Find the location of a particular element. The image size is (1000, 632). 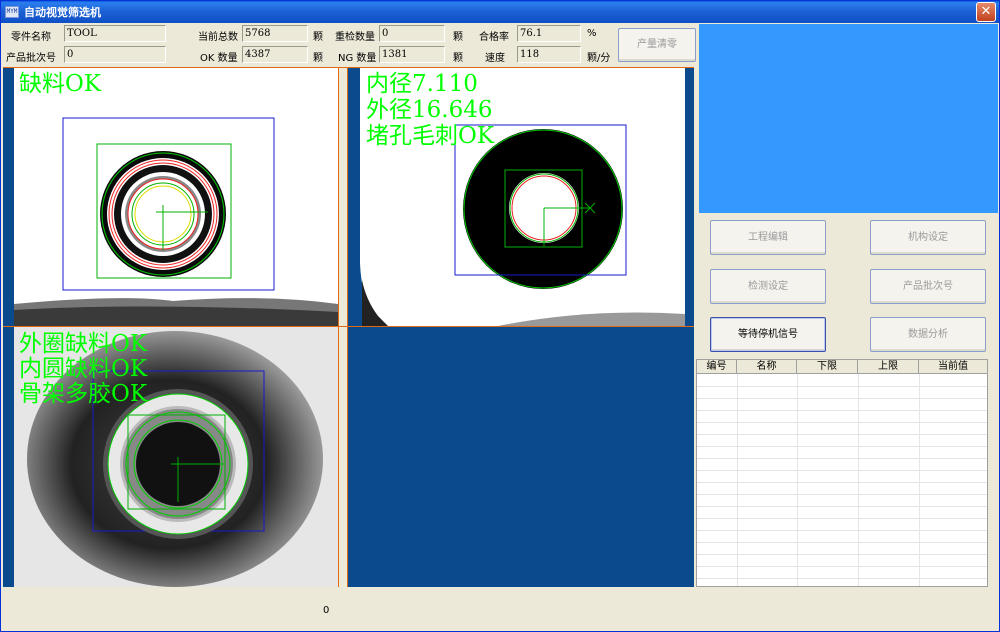

view2-text-2: 外径16.646 is located at coordinates (429, 110).